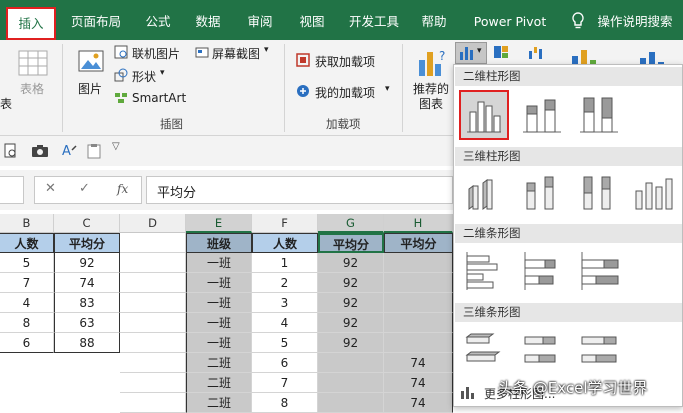  Describe the element at coordinates (40, 151) in the screenshot. I see `camera-icon` at that location.